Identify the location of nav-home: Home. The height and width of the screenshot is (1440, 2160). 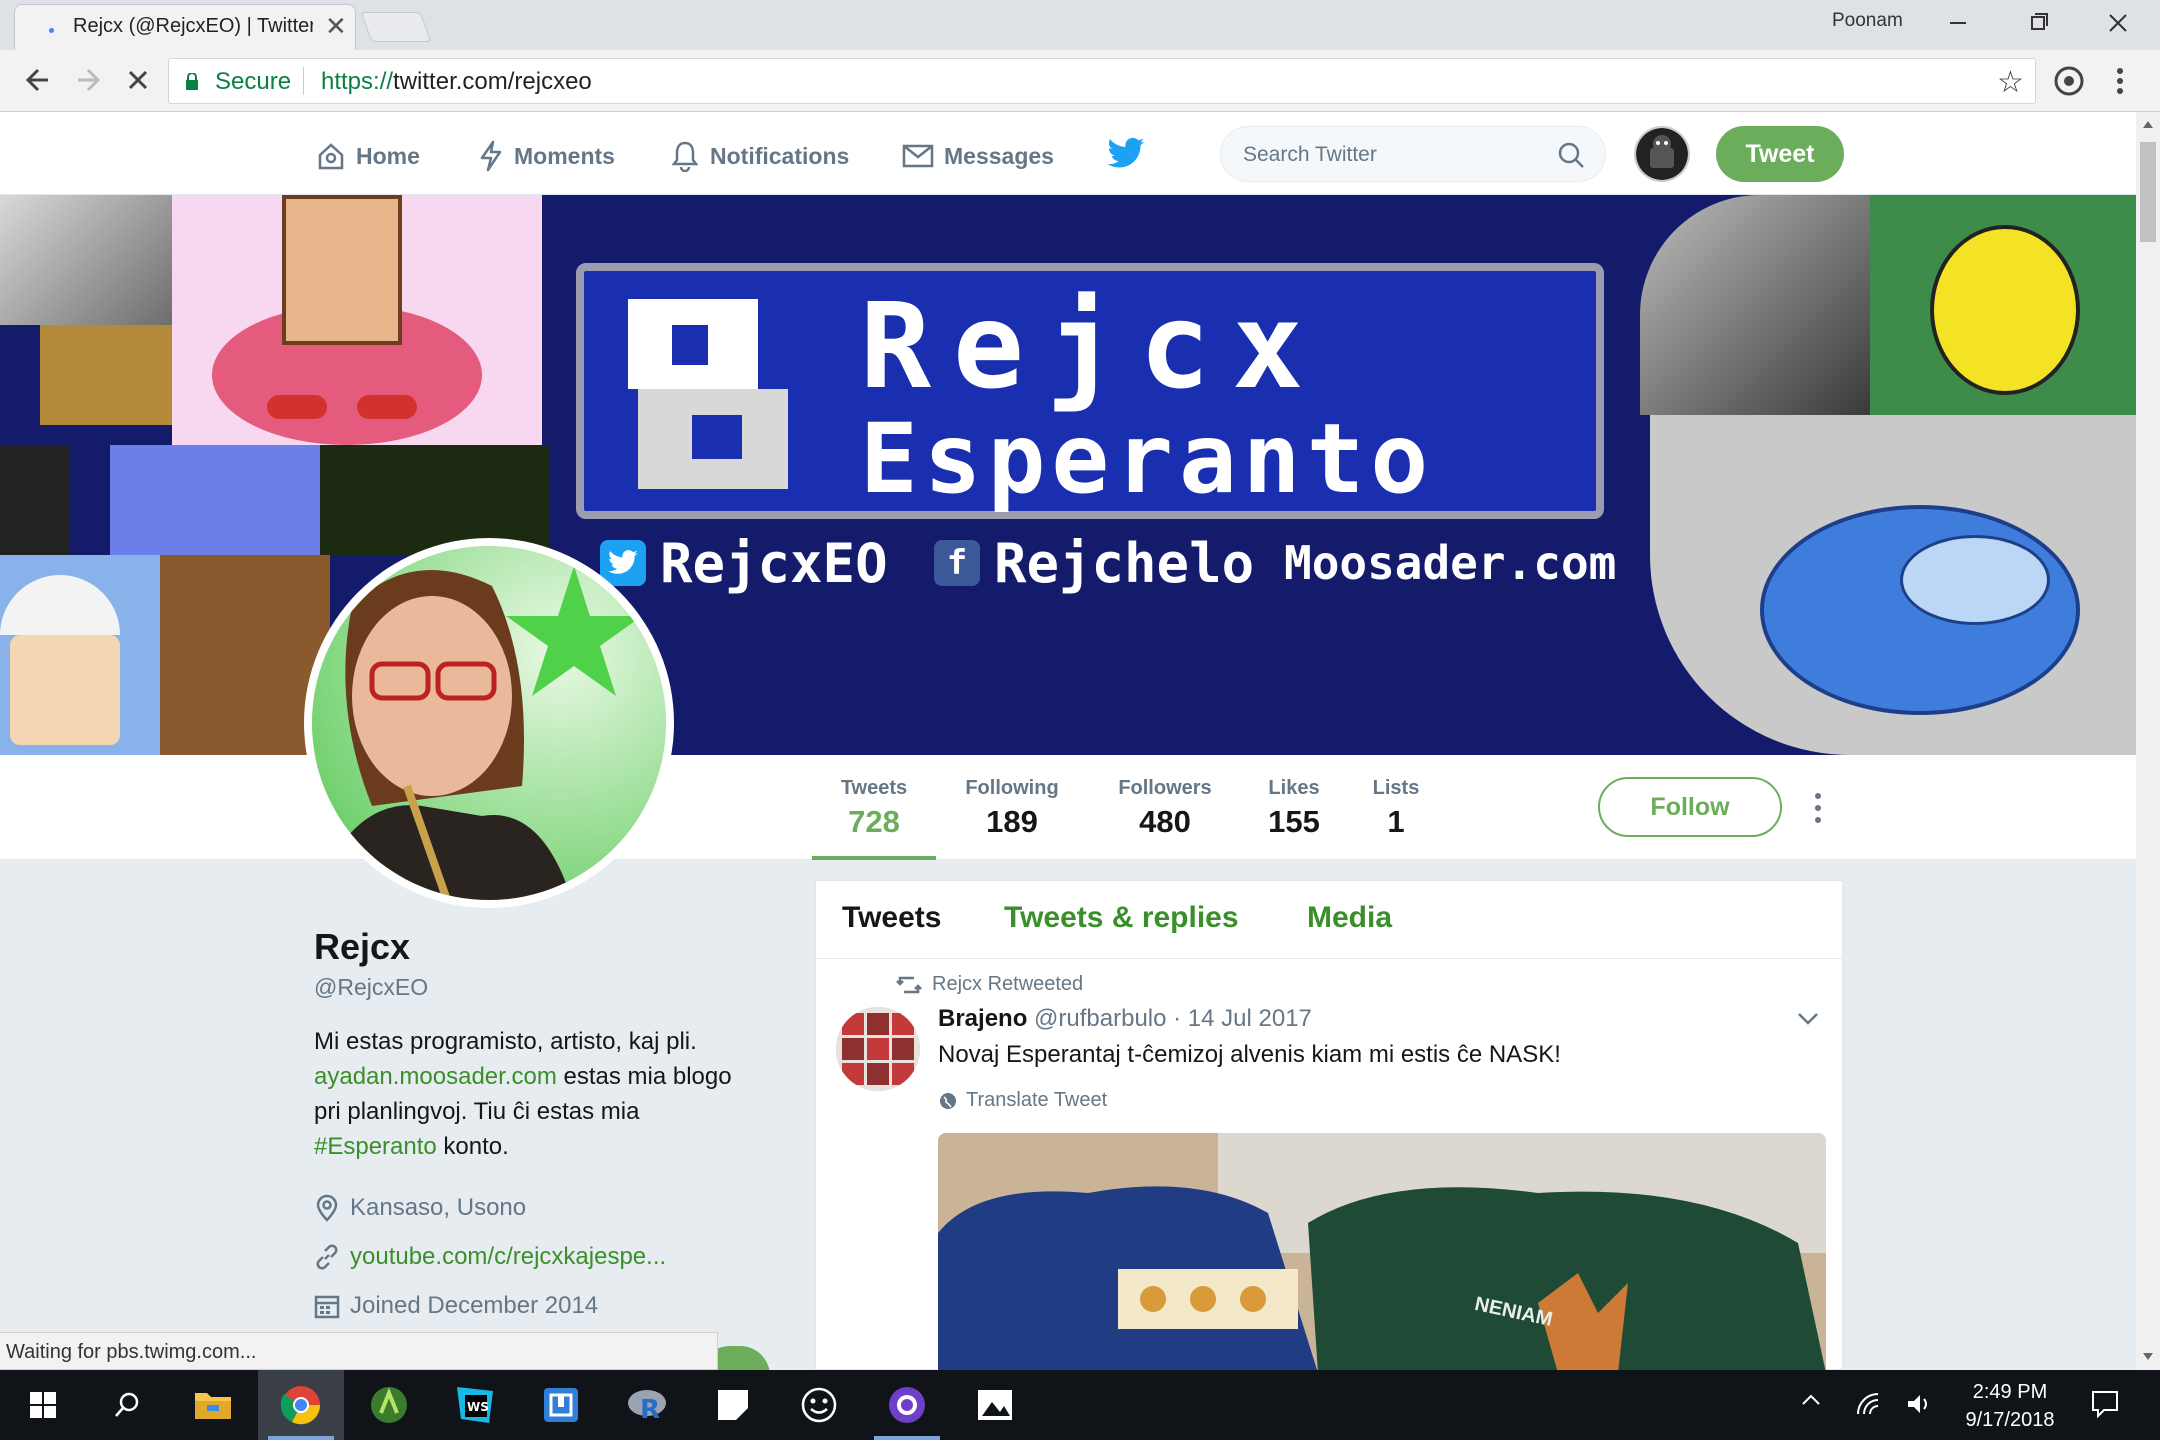
(368, 156).